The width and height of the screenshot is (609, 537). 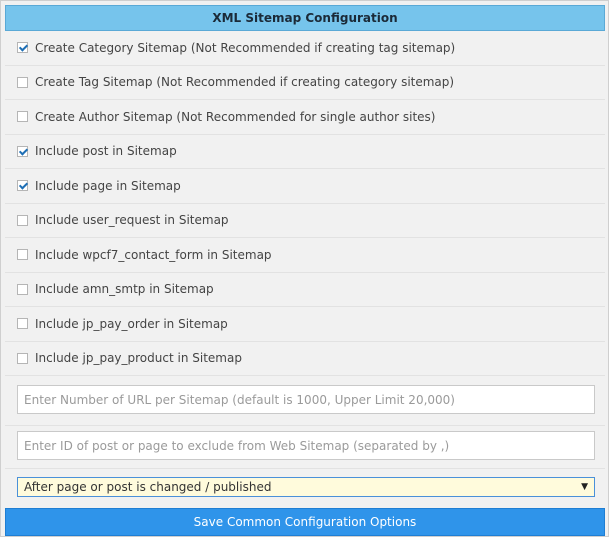 I want to click on save-button: Save Common Configuration Options, so click(x=305, y=522).